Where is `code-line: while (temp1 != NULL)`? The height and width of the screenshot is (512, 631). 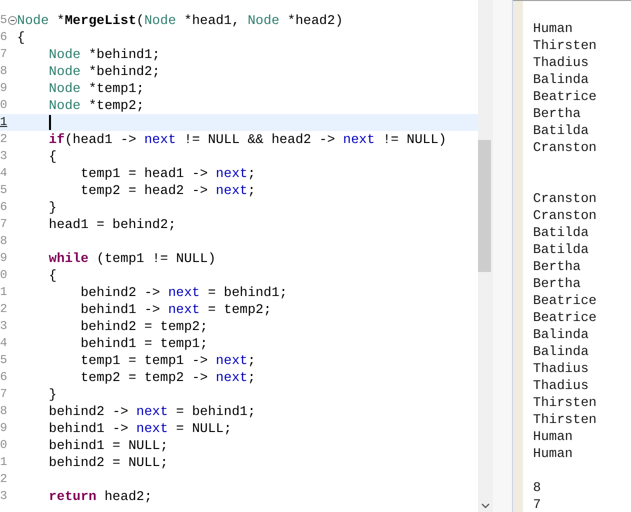
code-line: while (temp1 != NULL) is located at coordinates (132, 258).